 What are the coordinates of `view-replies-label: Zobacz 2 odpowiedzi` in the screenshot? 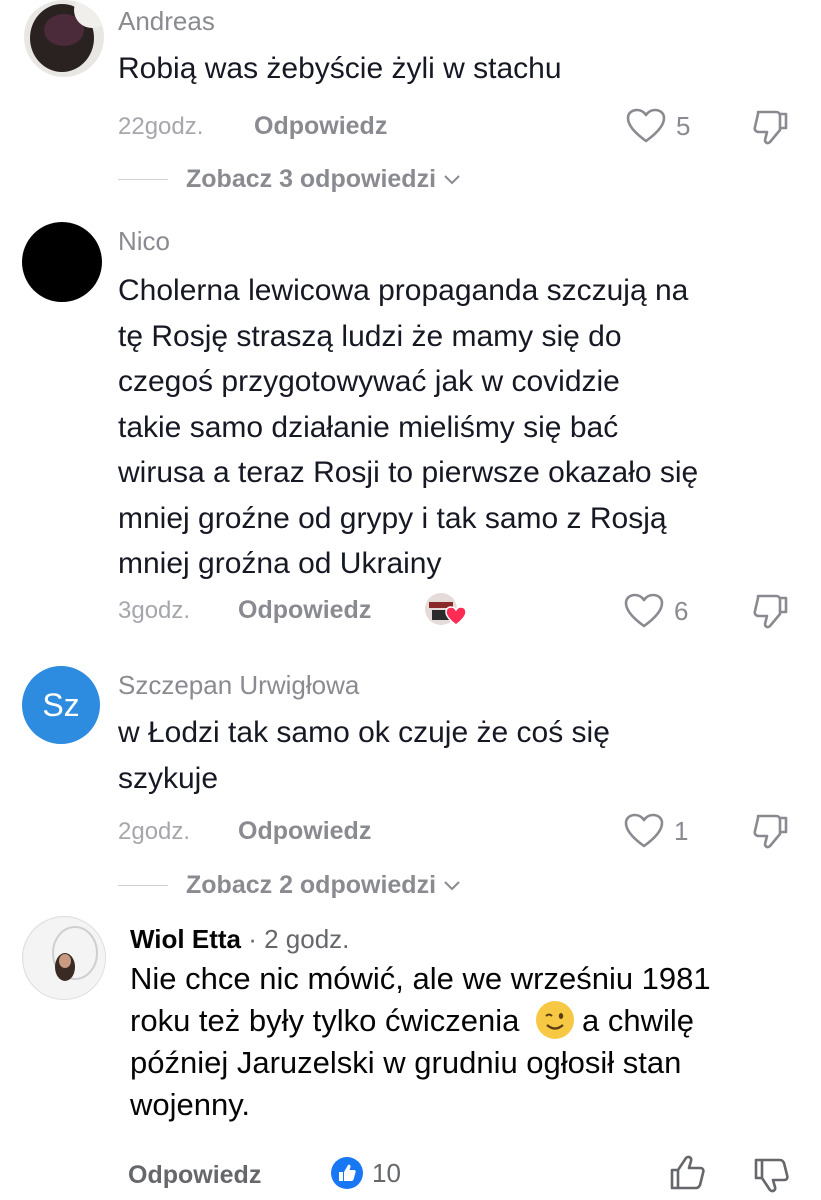 It's located at (311, 885).